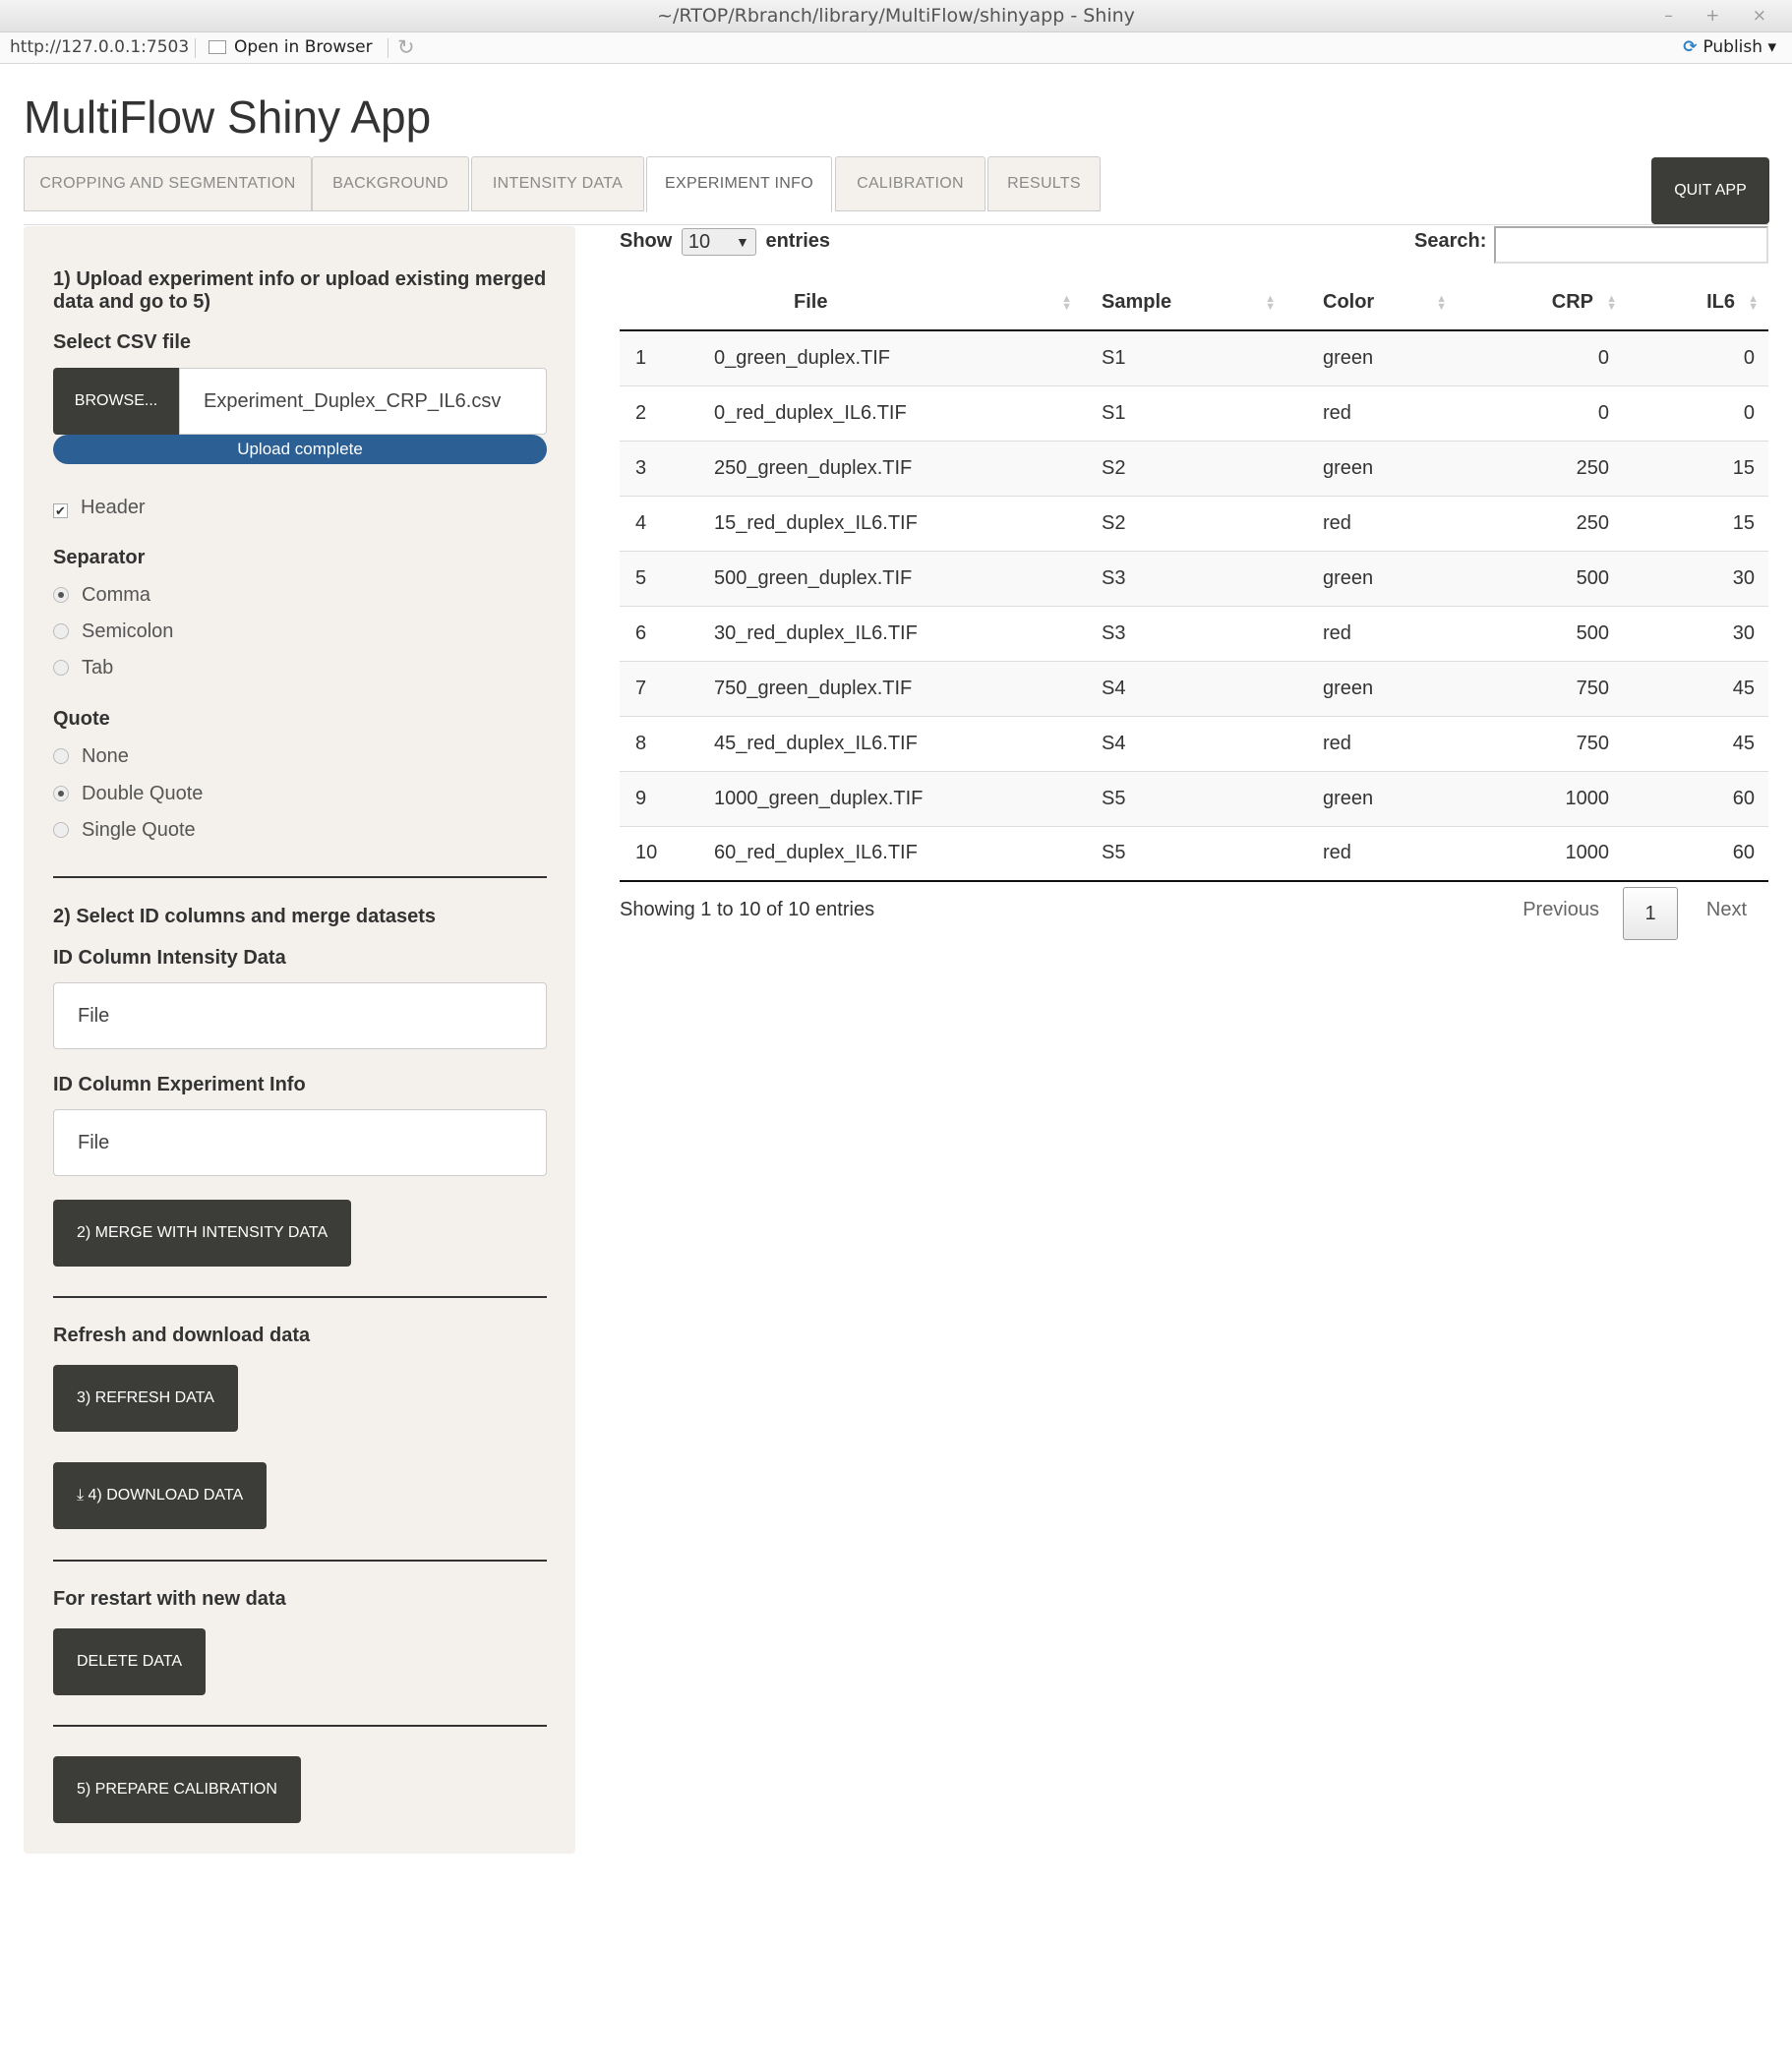 The width and height of the screenshot is (1792, 2066). Describe the element at coordinates (129, 1662) in the screenshot. I see `delete-data-button: DELETE DATA` at that location.